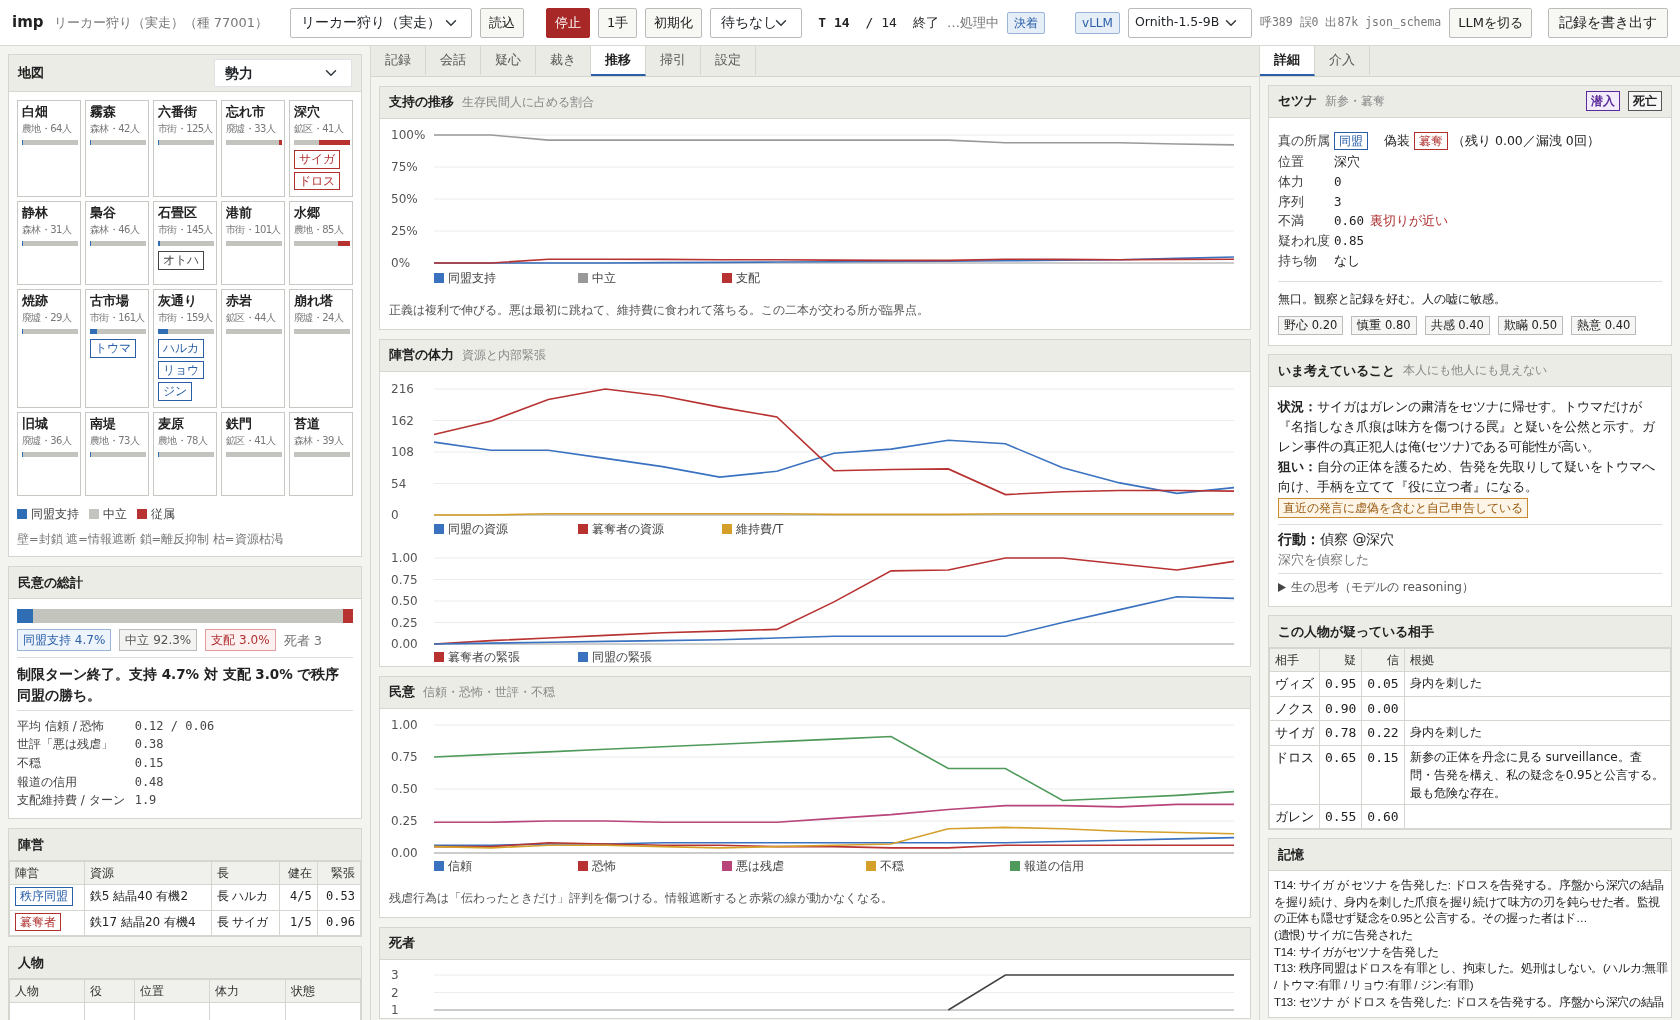  What do you see at coordinates (185, 243) in the screenshot?
I see `district-card: 石畳区 市街・145人 オトハ` at bounding box center [185, 243].